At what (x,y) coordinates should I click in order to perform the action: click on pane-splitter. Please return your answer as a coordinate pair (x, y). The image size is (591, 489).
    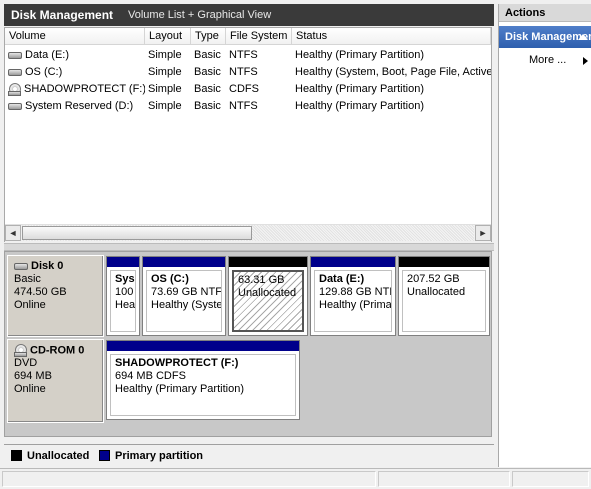
    Looking at the image, I should click on (249, 247).